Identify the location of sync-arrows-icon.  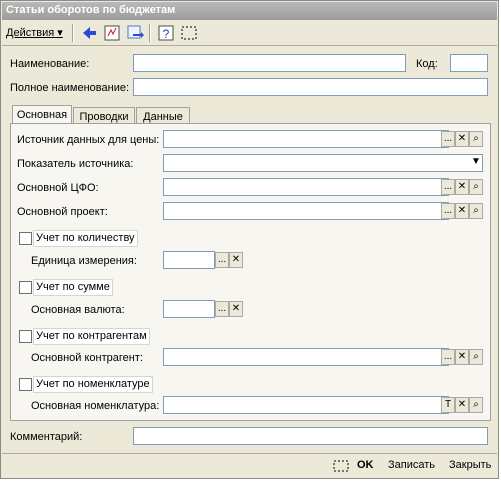
(135, 33).